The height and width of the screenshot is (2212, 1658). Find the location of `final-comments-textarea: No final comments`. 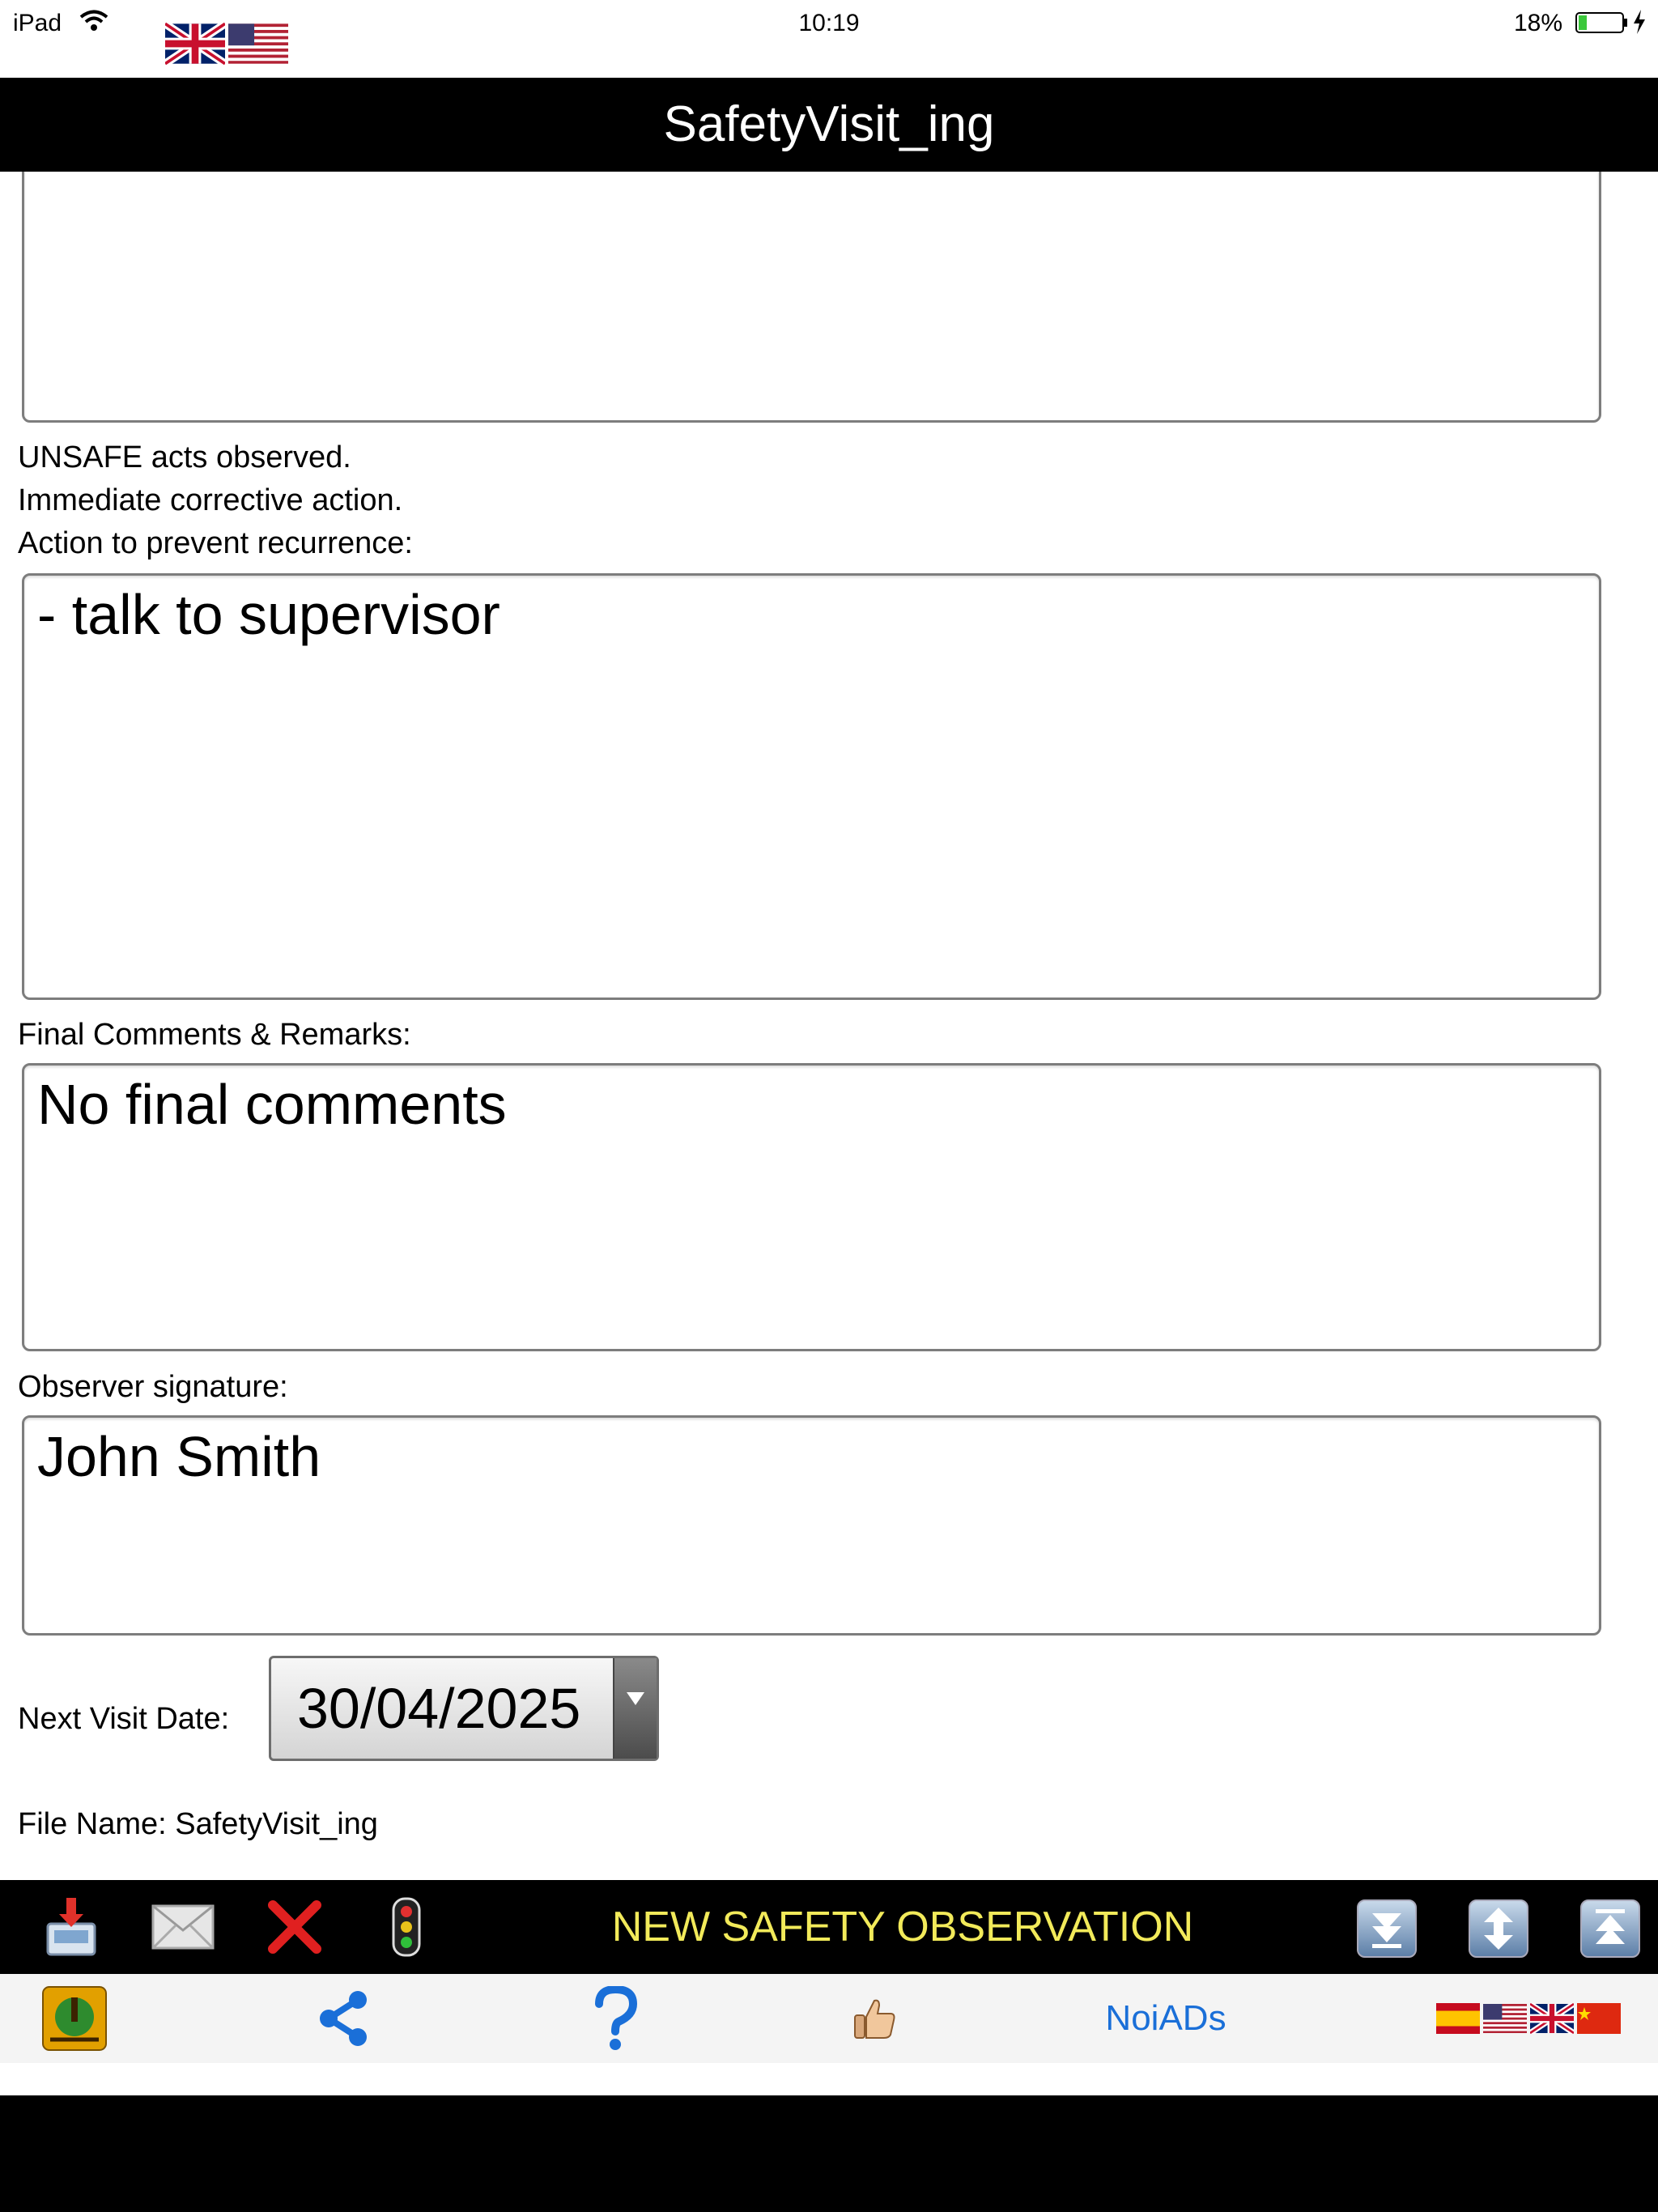

final-comments-textarea: No final comments is located at coordinates (811, 1207).